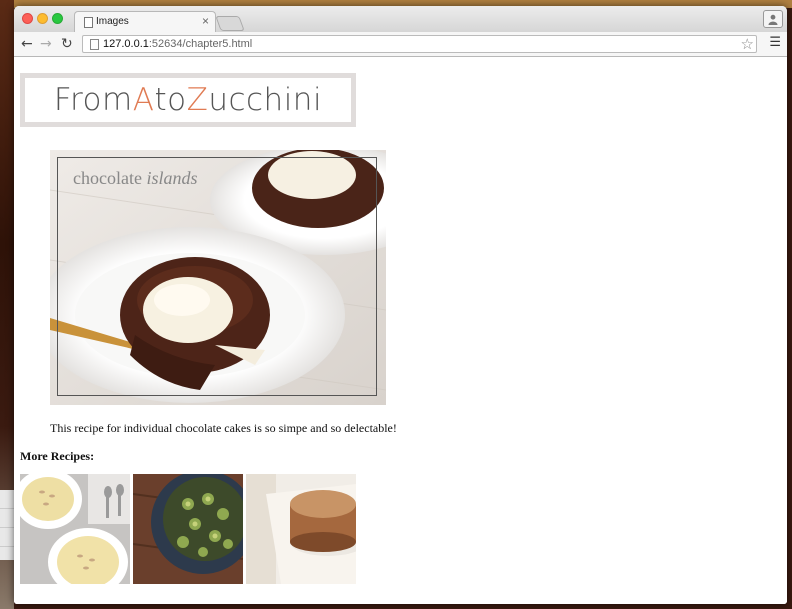 This screenshot has height=609, width=792. I want to click on recipe-thumbnail-brussels-sprouts, so click(188, 529).